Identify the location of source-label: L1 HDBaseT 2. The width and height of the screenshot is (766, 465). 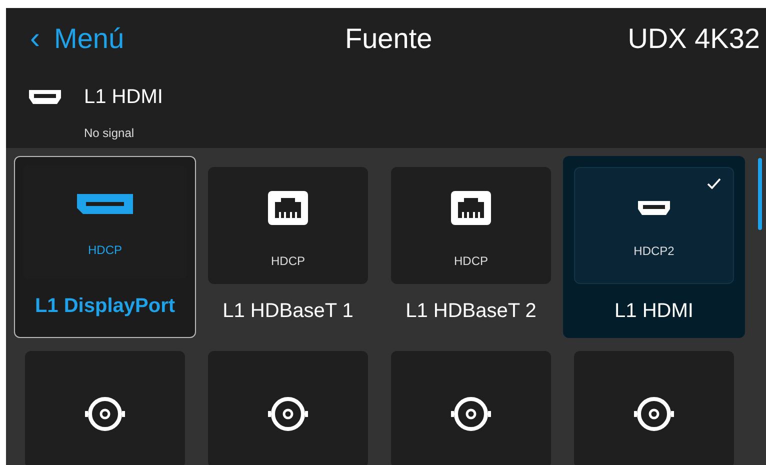
(471, 311).